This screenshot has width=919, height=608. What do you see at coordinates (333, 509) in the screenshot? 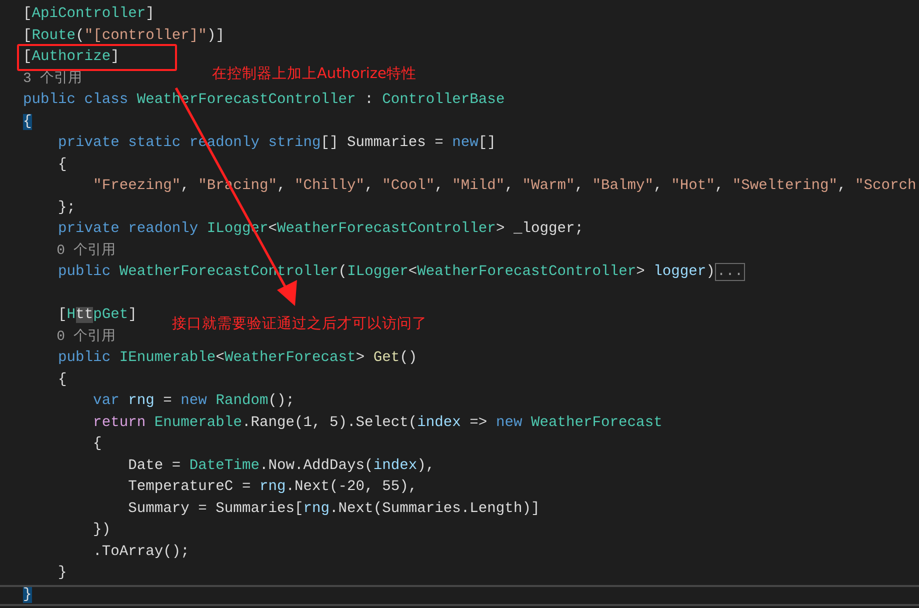
I see `code-line: Summary = Summaries[rng.Next(Summaries.Length)]` at bounding box center [333, 509].